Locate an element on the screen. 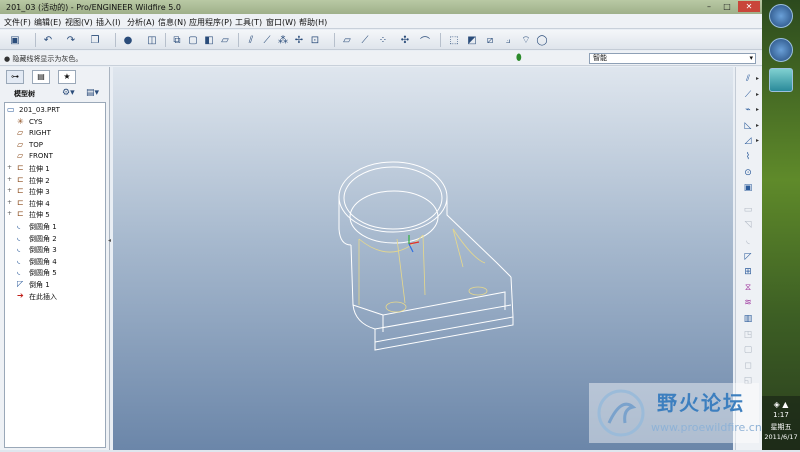 The image size is (800, 452). shading-icon: ● is located at coordinates (128, 40).